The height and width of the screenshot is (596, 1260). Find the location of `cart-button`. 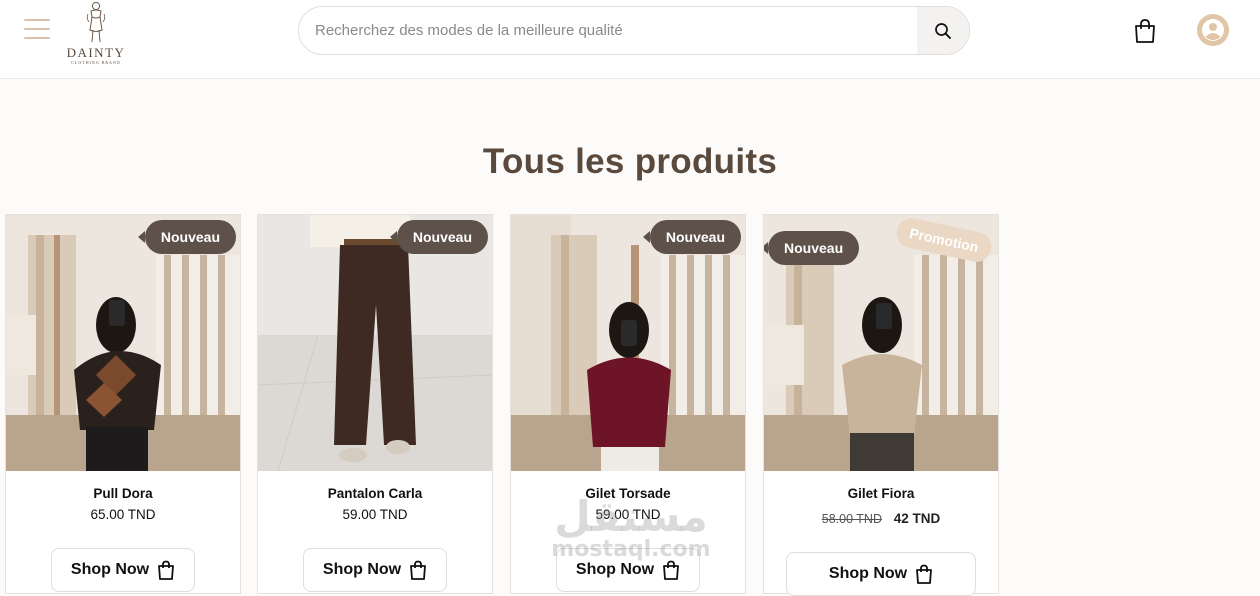

cart-button is located at coordinates (1145, 31).